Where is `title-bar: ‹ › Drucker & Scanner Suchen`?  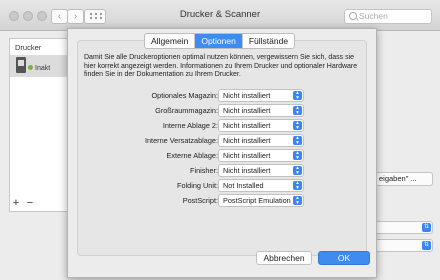
title-bar: ‹ › Drucker & Scanner Suchen is located at coordinates (220, 15).